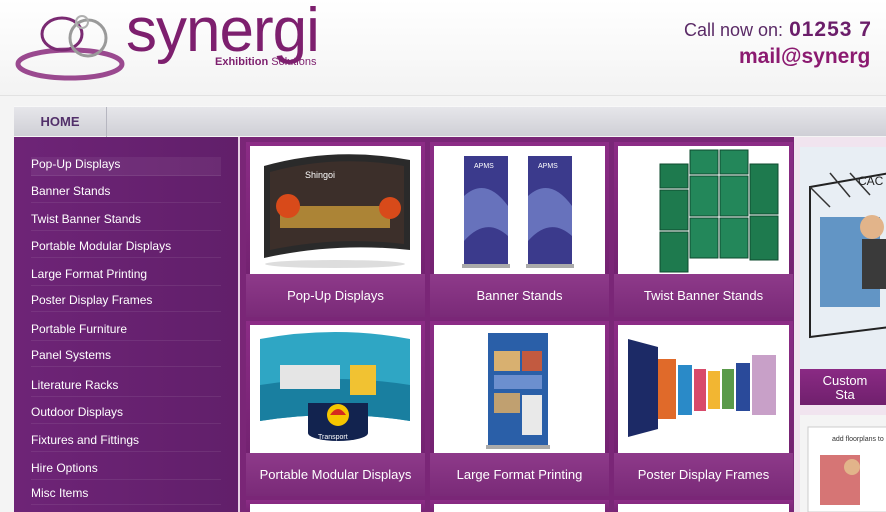  I want to click on svg-text: add floorplans to, so click(858, 439).